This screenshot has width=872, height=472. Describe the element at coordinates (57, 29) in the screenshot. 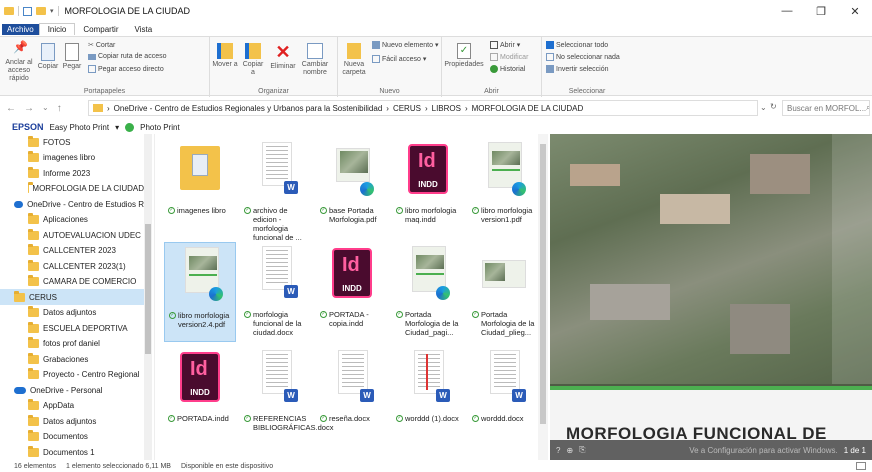

I see `tab-inicio: Inicio` at that location.